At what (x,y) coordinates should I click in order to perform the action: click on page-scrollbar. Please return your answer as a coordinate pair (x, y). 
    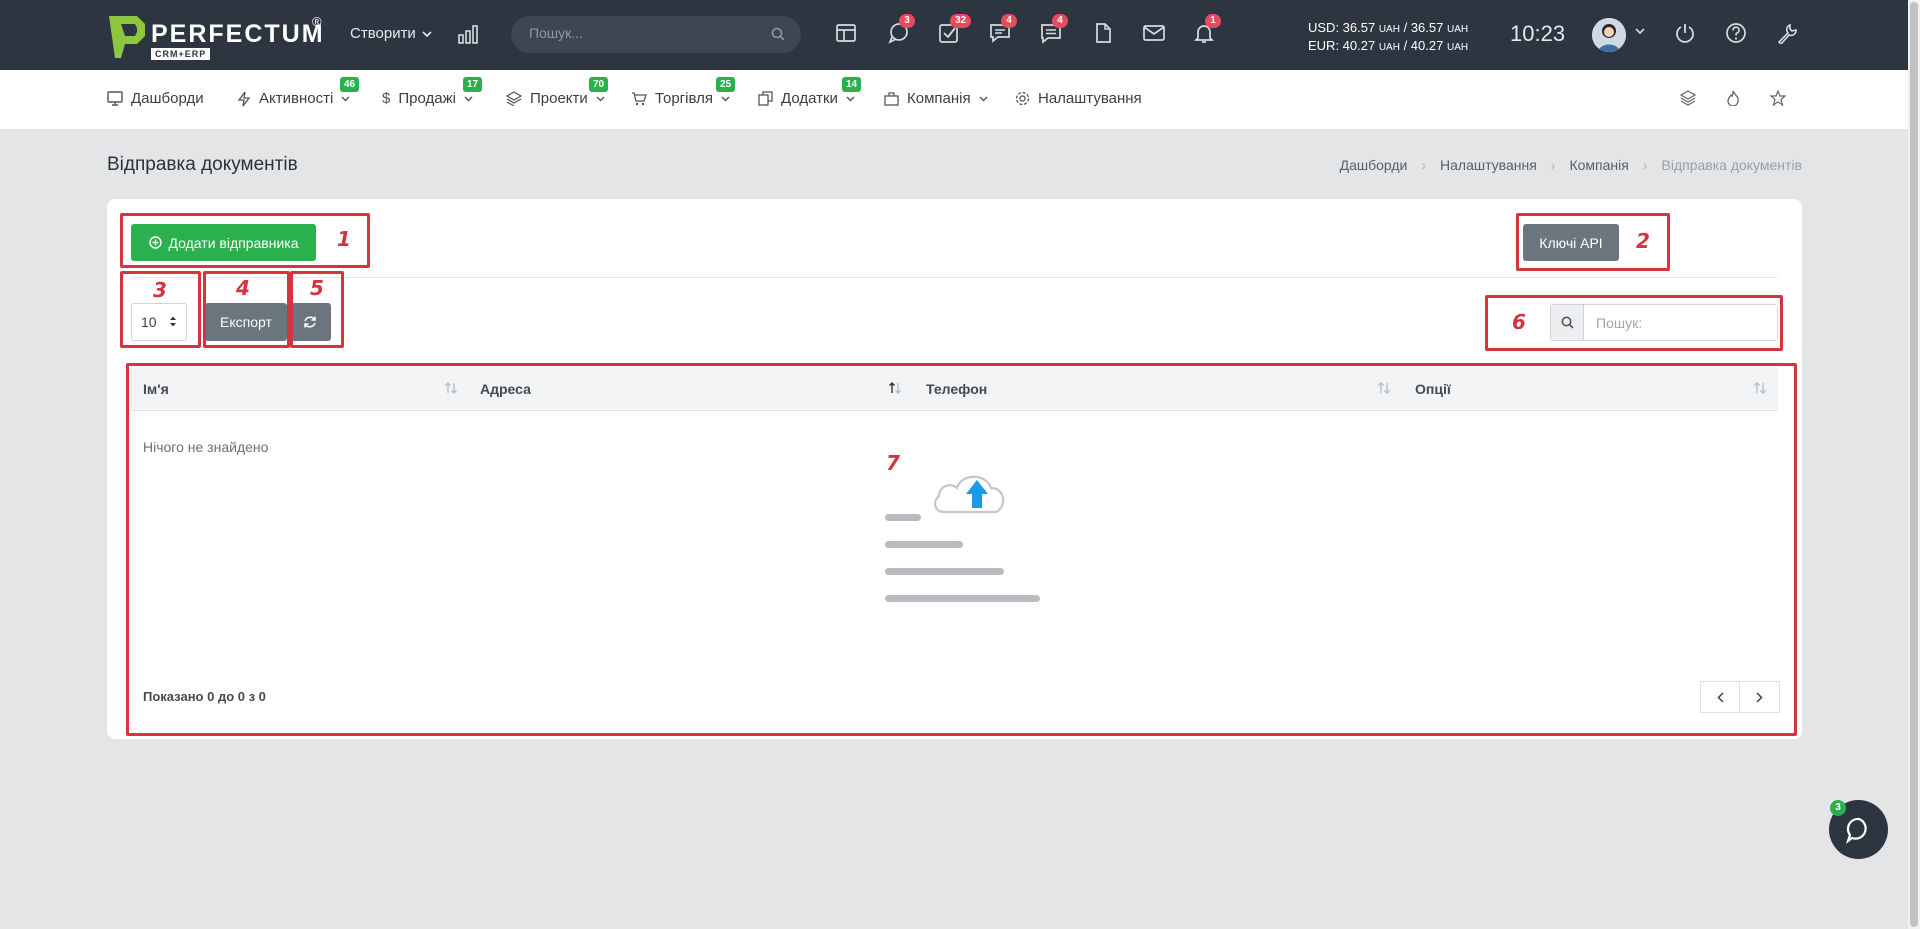
    Looking at the image, I should click on (1914, 464).